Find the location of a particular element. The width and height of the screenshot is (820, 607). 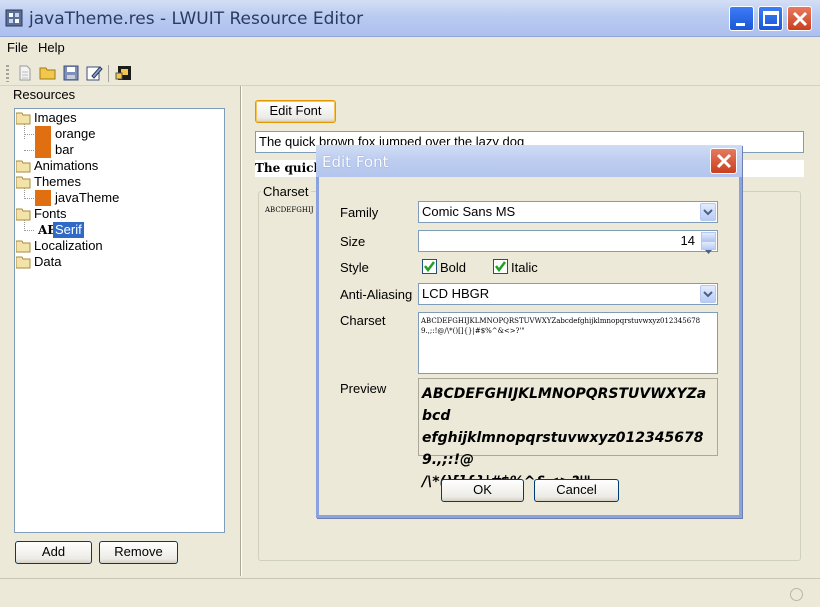

maximize-button is located at coordinates (770, 18).